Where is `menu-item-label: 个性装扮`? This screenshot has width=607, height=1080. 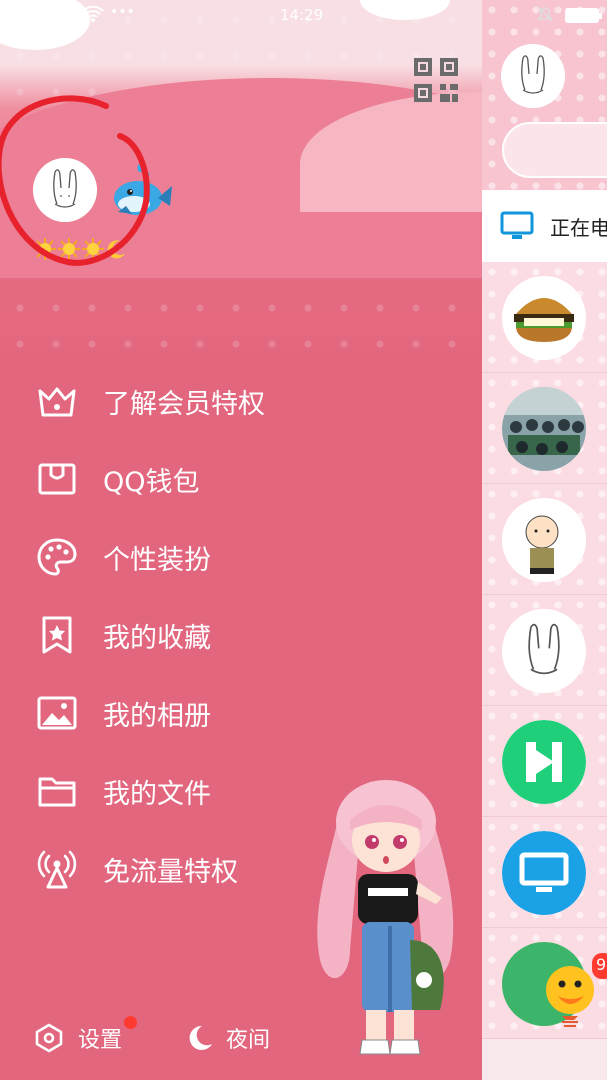 menu-item-label: 个性装扮 is located at coordinates (157, 560).